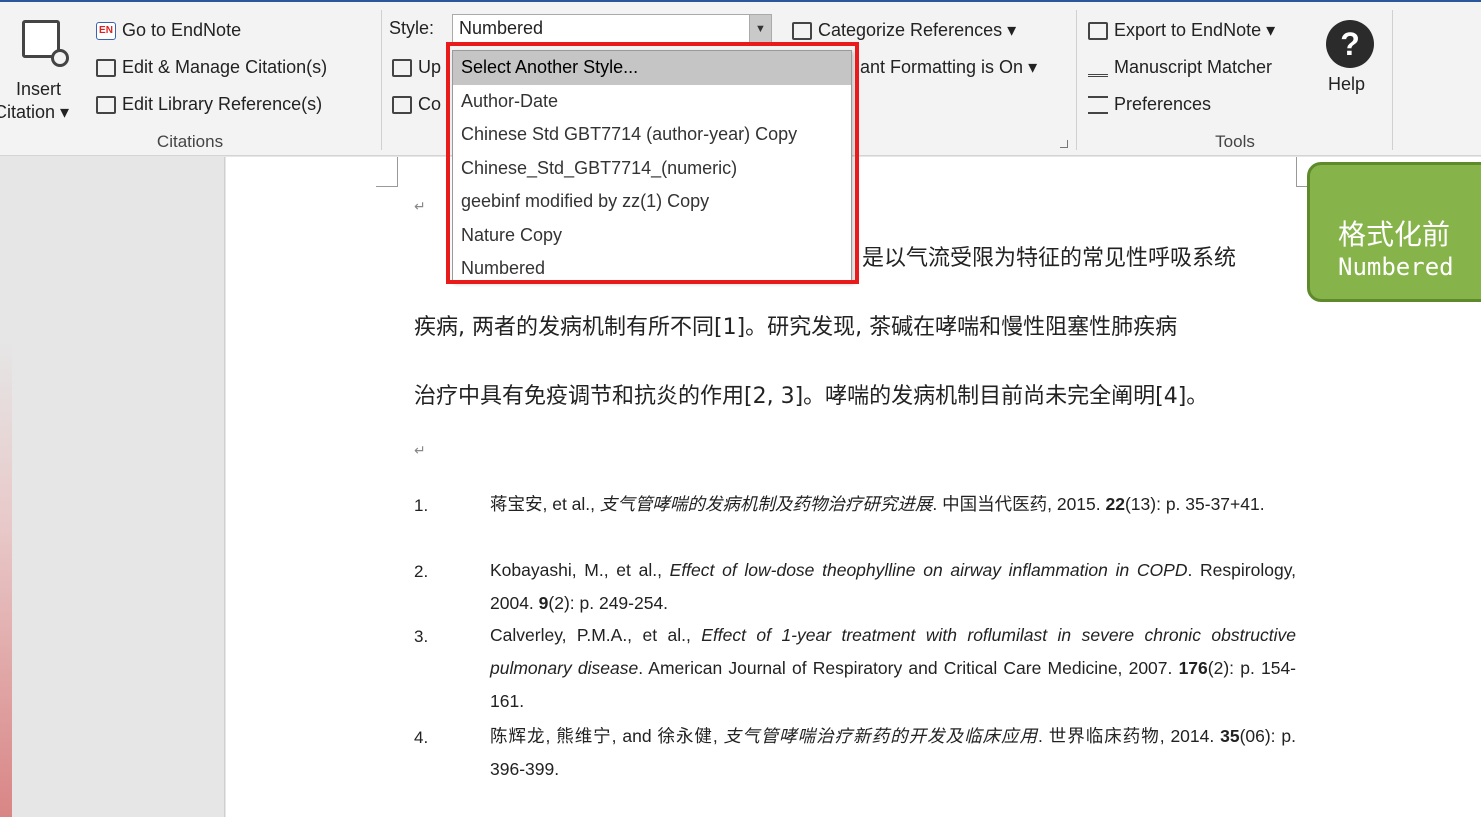 Image resolution: width=1481 pixels, height=817 pixels. Describe the element at coordinates (501, 28) in the screenshot. I see `style-select-value: Numbered` at that location.